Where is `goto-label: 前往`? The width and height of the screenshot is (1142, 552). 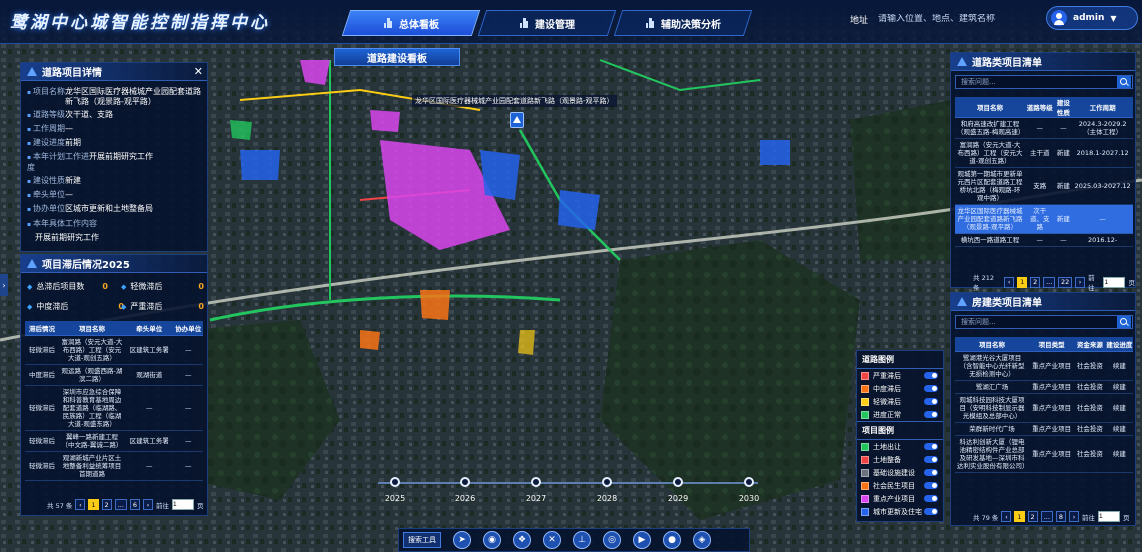 goto-label: 前往 is located at coordinates (1089, 517).